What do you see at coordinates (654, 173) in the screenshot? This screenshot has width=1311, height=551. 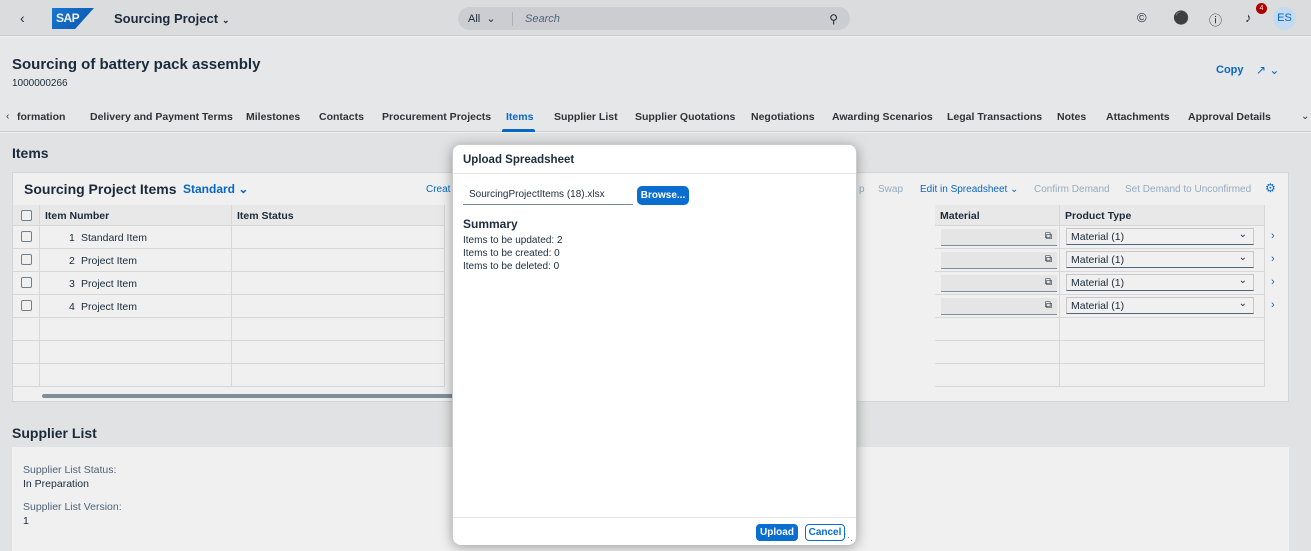 I see `dialog-divider` at bounding box center [654, 173].